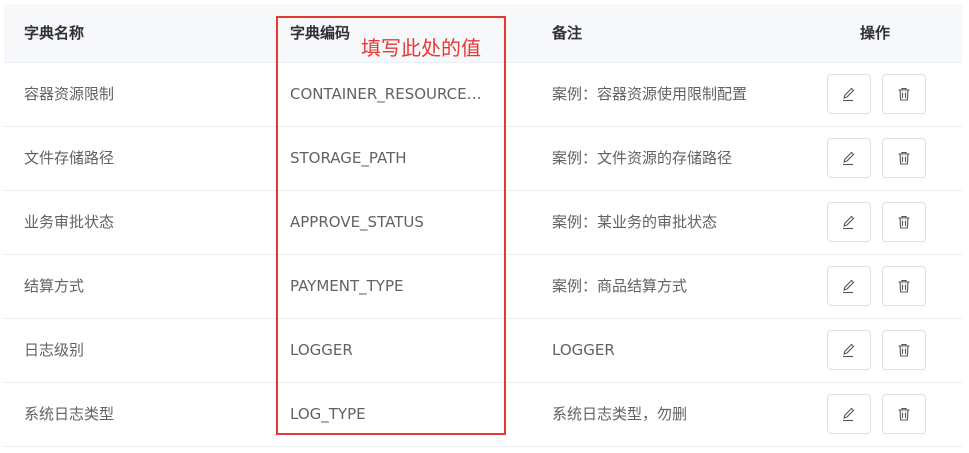  I want to click on remark-cell: 系统日志类型，勿删, so click(620, 414).